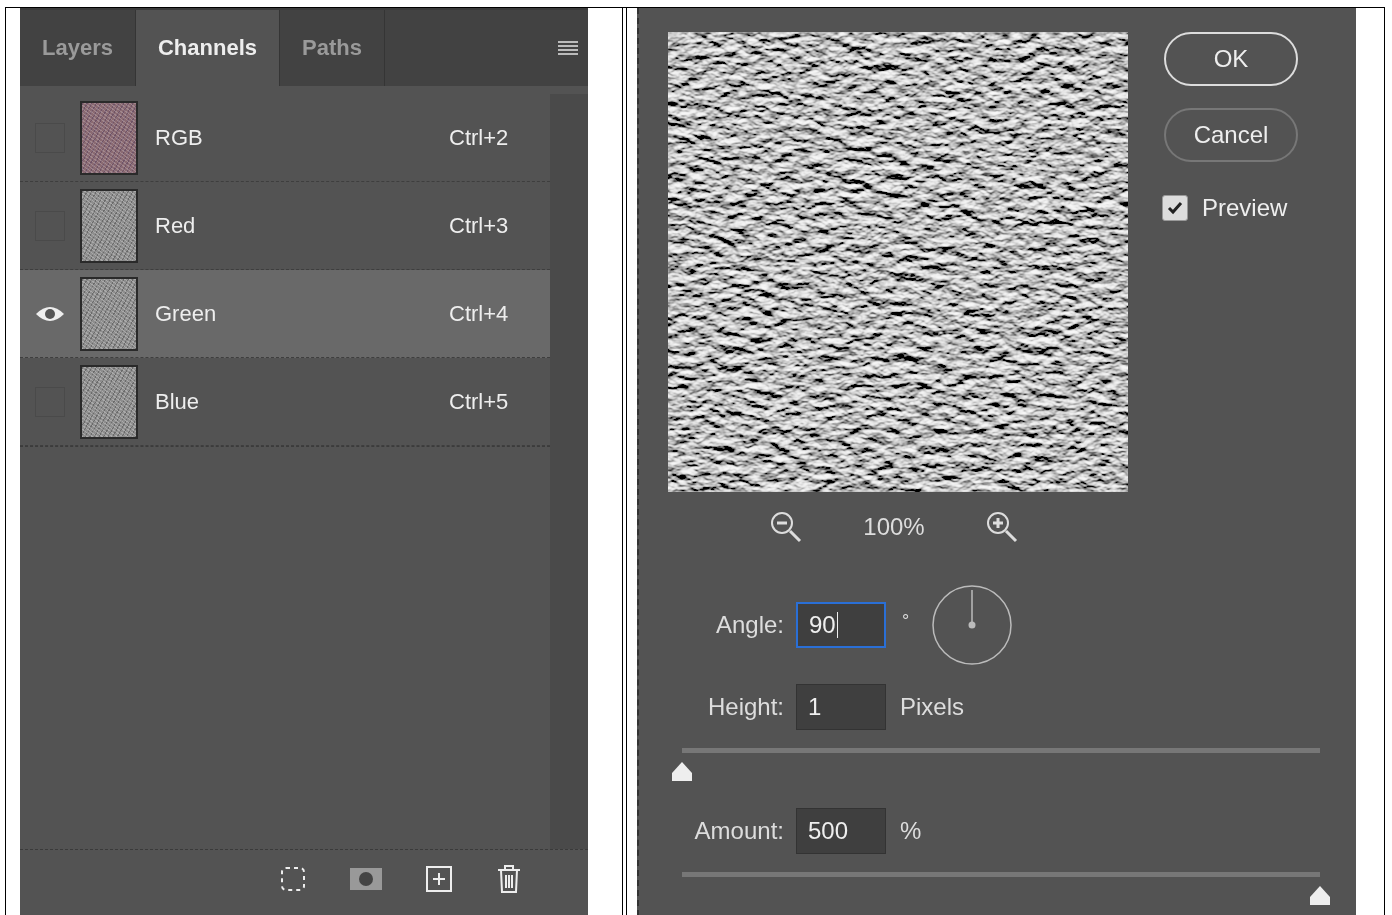 The height and width of the screenshot is (915, 1392). What do you see at coordinates (841, 831) in the screenshot?
I see `amount-field: 500` at bounding box center [841, 831].